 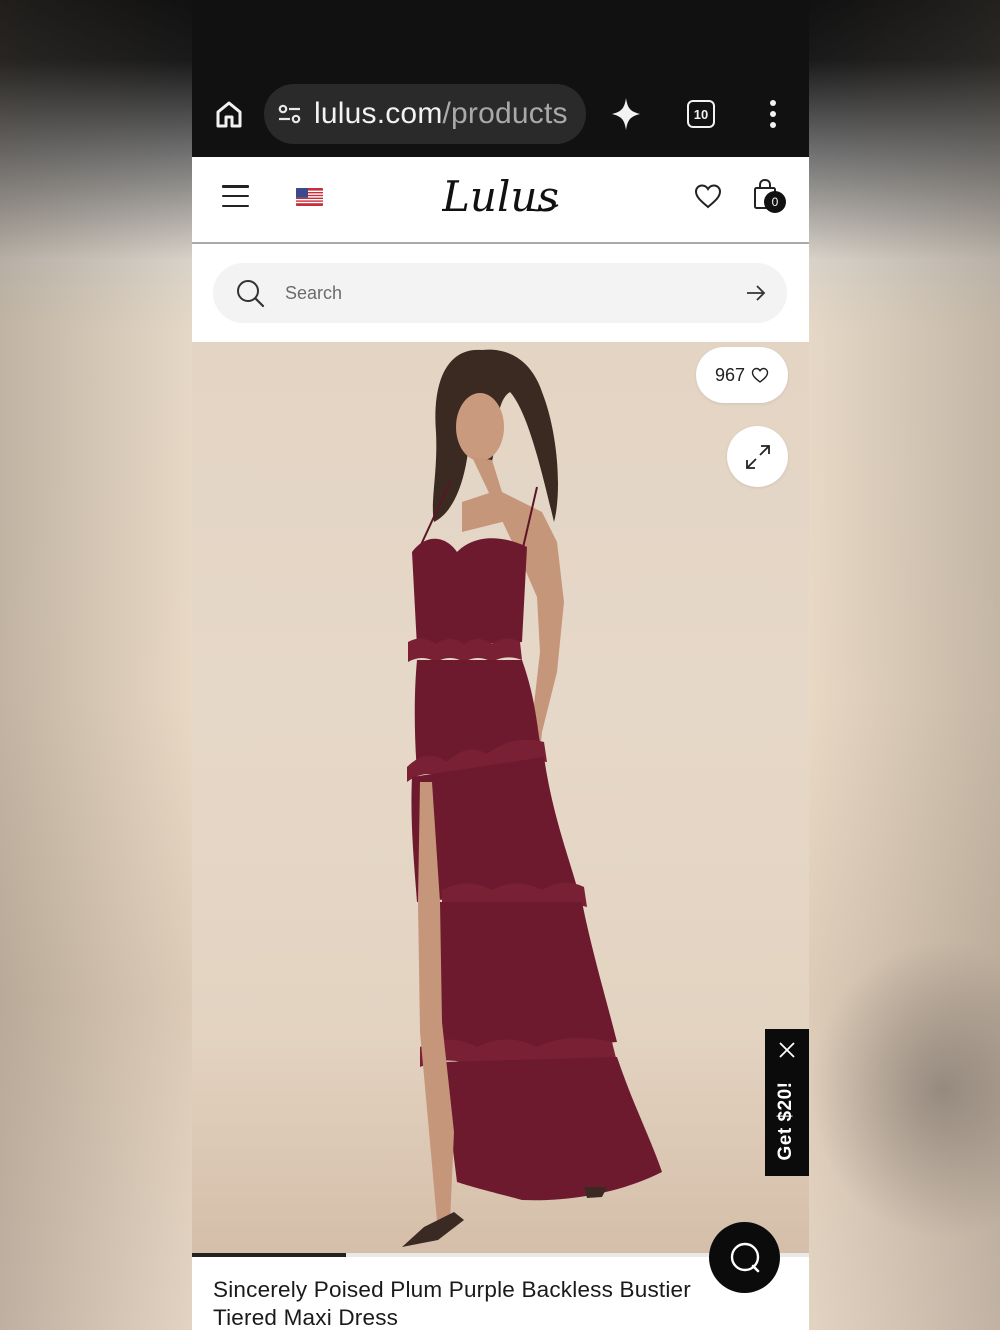 What do you see at coordinates (378, 113) in the screenshot?
I see `url-host: lulus.com` at bounding box center [378, 113].